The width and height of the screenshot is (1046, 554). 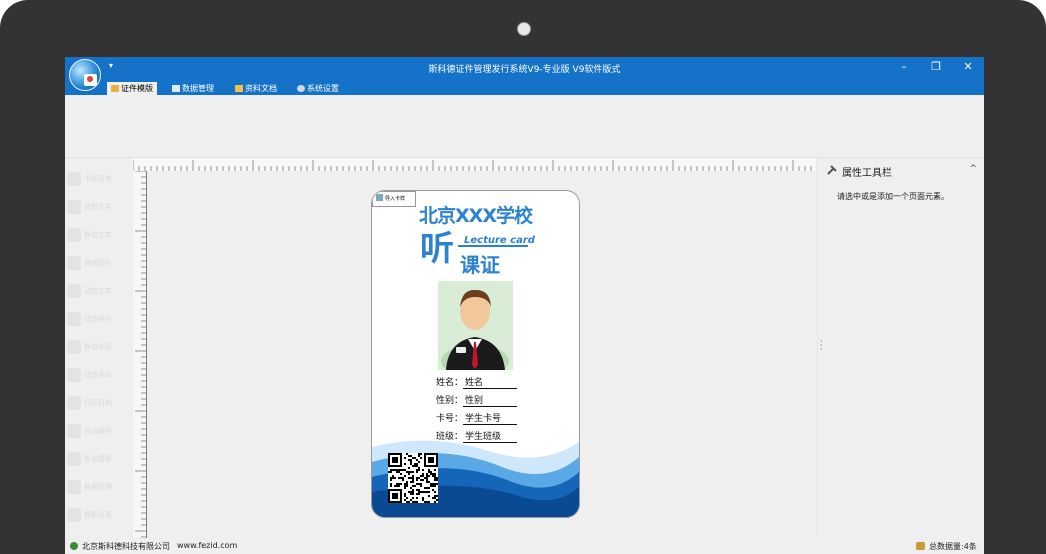 What do you see at coordinates (524, 546) in the screenshot?
I see `status-bar: 北京斯科德科技有限公司 www.fezid.com 总数据量:4条` at bounding box center [524, 546].